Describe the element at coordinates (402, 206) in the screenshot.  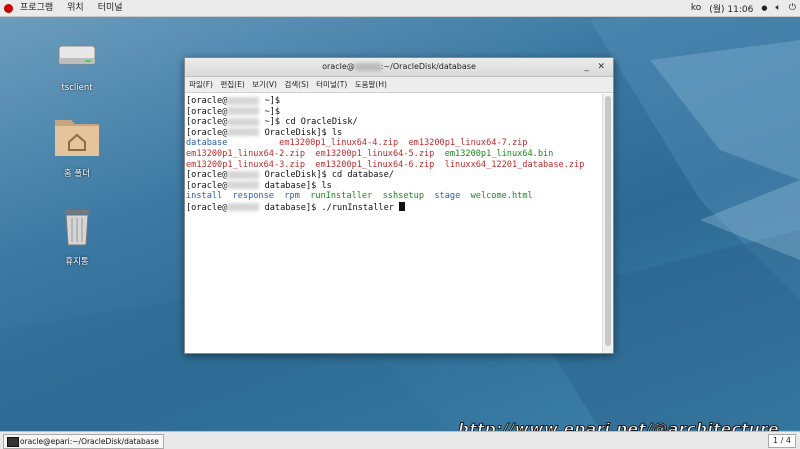
I see `text-cursor` at that location.